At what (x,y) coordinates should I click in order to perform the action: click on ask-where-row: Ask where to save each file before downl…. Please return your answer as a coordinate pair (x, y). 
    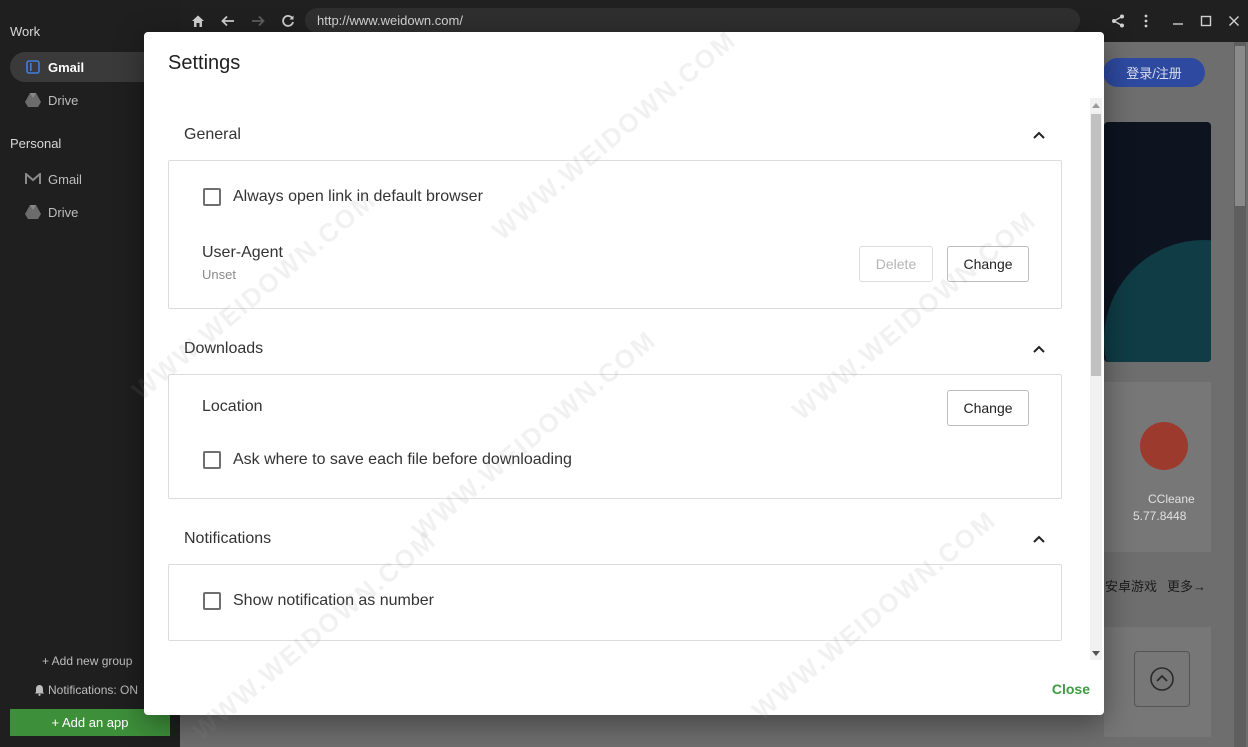
    Looking at the image, I should click on (387, 460).